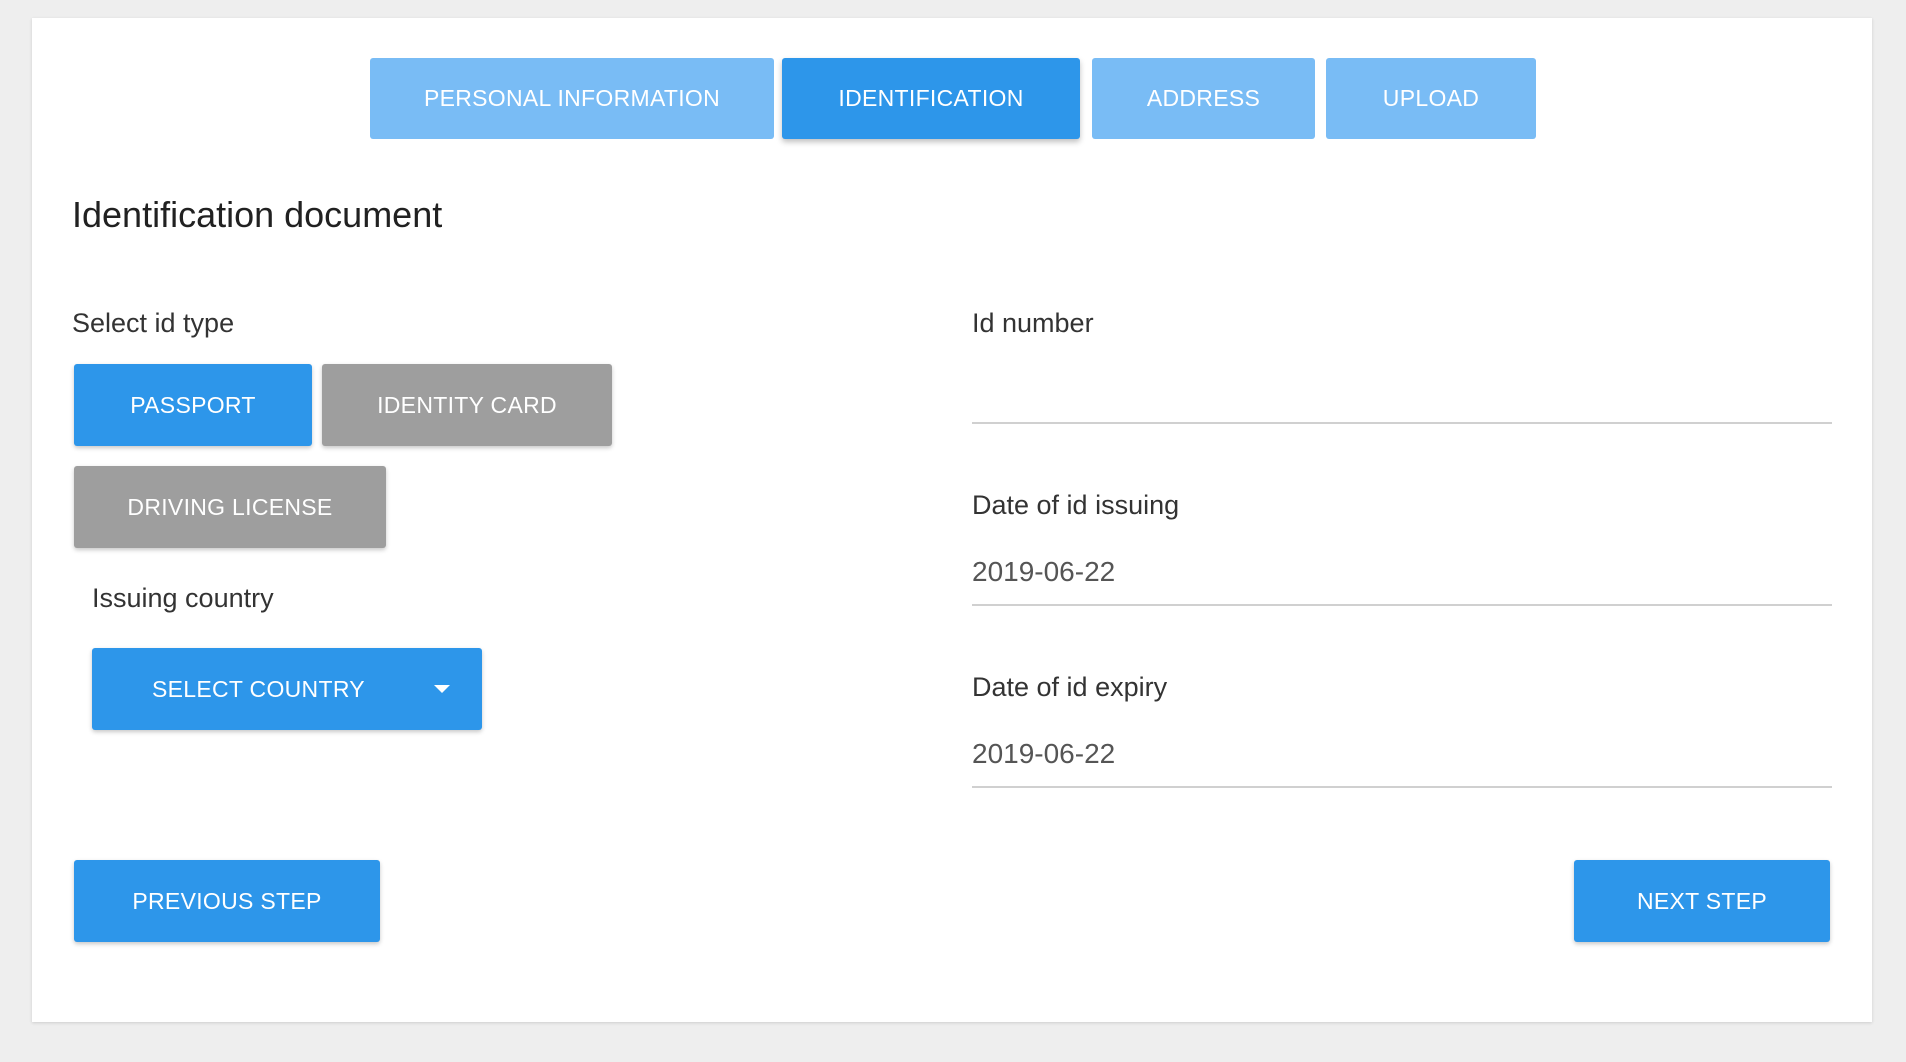 The height and width of the screenshot is (1062, 1906). What do you see at coordinates (230, 507) in the screenshot?
I see `driving-license-button: DRIVING LICENSE` at bounding box center [230, 507].